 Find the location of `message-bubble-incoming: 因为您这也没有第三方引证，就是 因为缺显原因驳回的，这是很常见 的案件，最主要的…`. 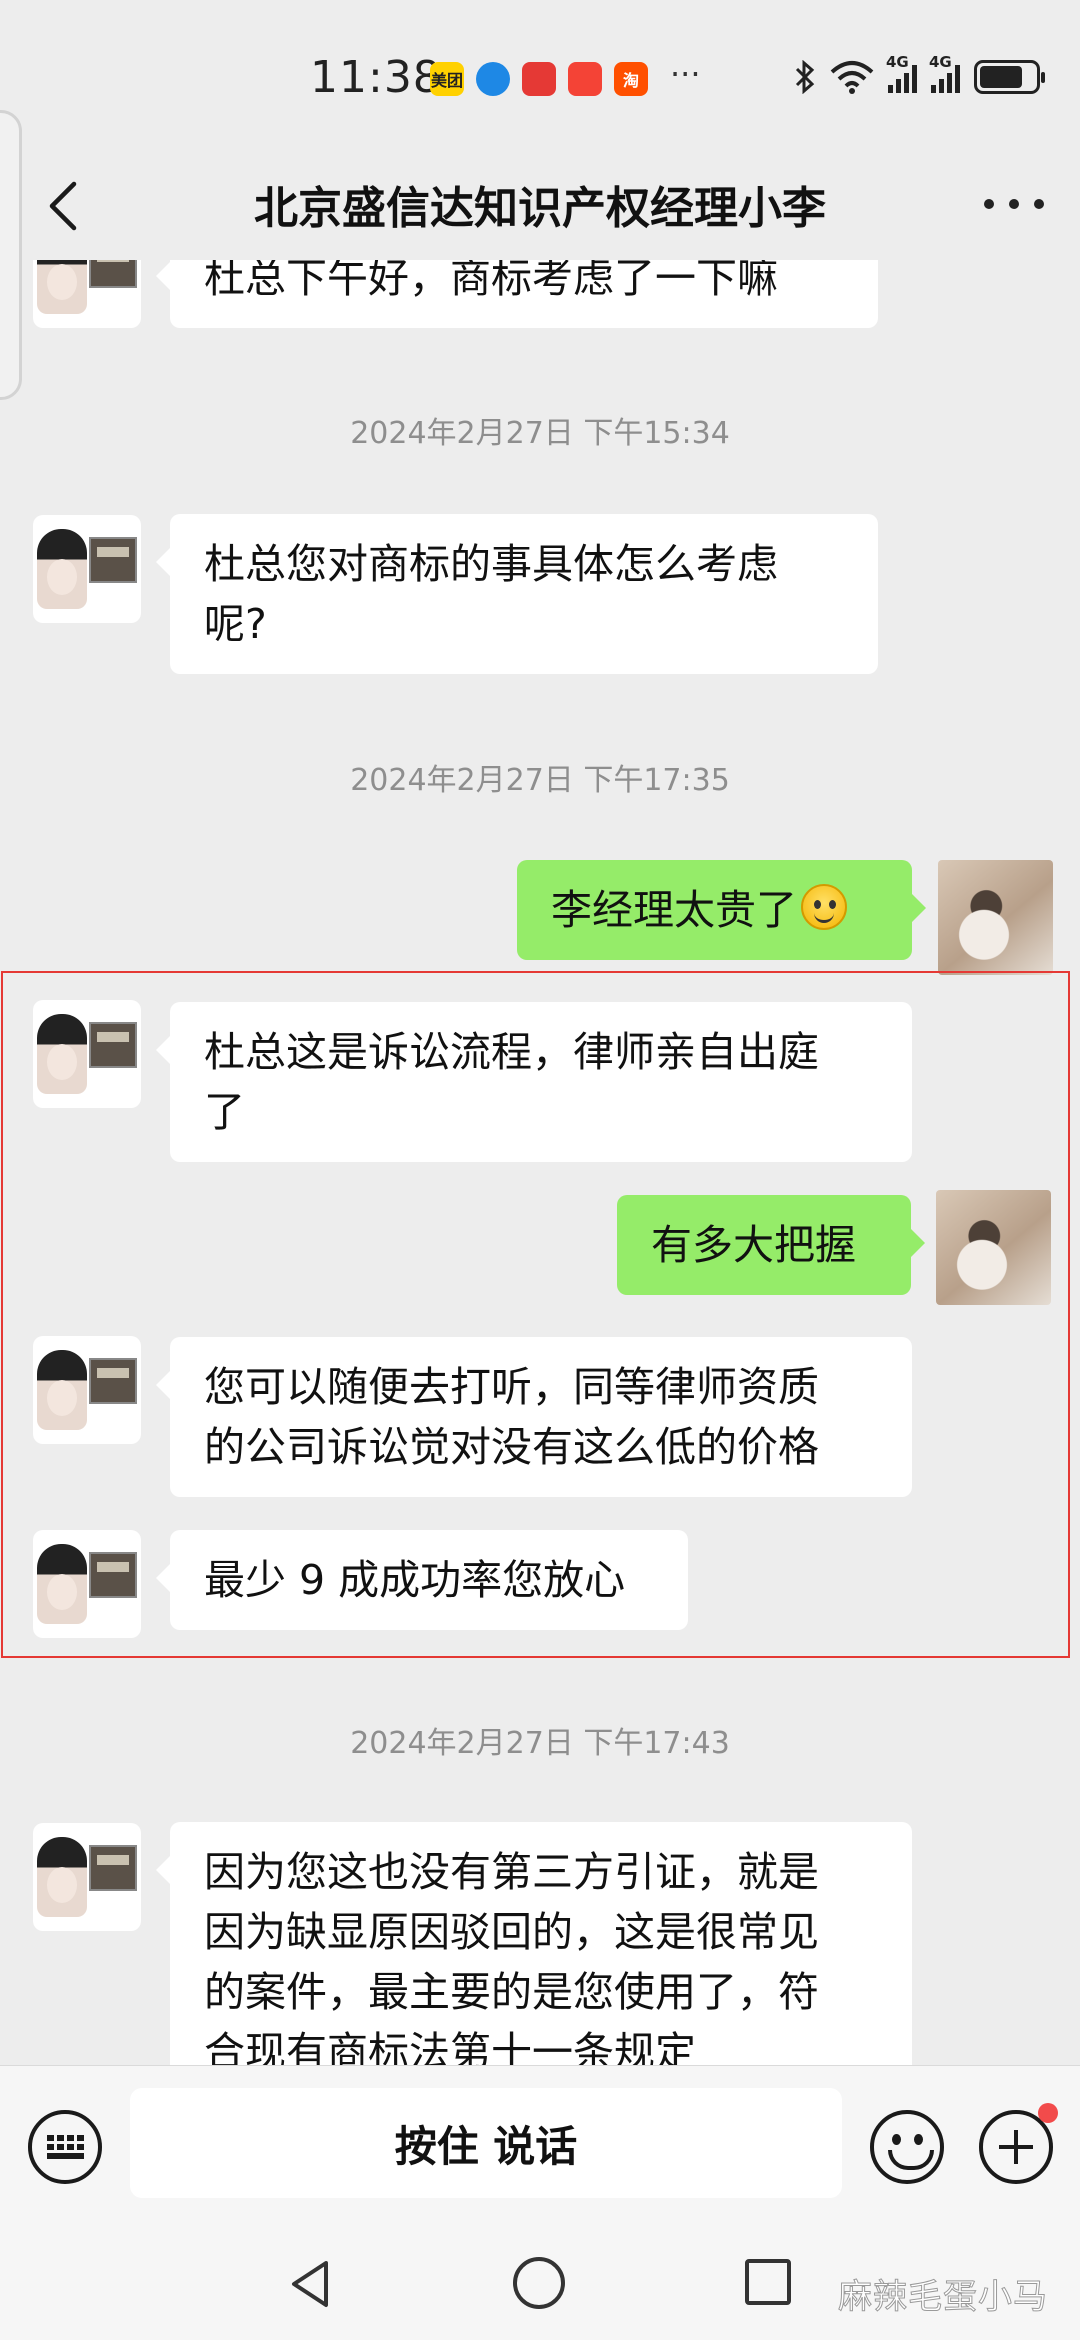

message-bubble-incoming: 因为您这也没有第三方引证，就是 因为缺显原因驳回的，这是很常见 的案件，最主要的… is located at coordinates (534, 1943).